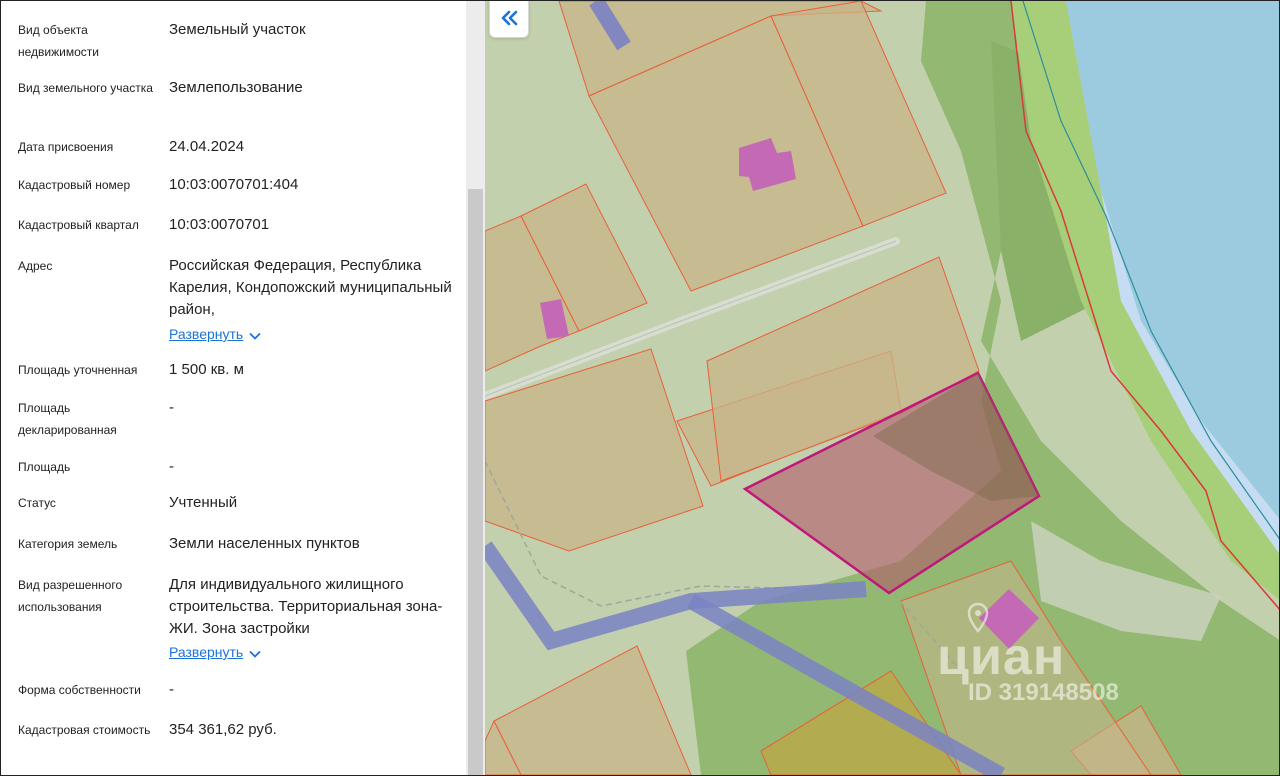 This screenshot has height=776, width=1280. I want to click on field-label: Вид земельного участка, so click(85, 88).